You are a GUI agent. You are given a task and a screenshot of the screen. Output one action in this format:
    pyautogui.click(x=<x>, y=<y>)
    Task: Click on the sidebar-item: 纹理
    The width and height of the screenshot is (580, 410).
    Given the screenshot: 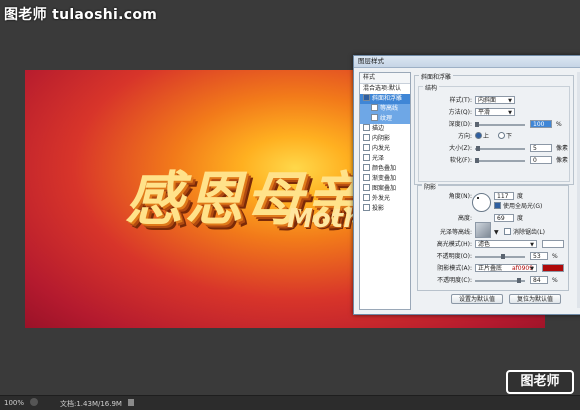 What is the action you would take?
    pyautogui.click(x=385, y=119)
    